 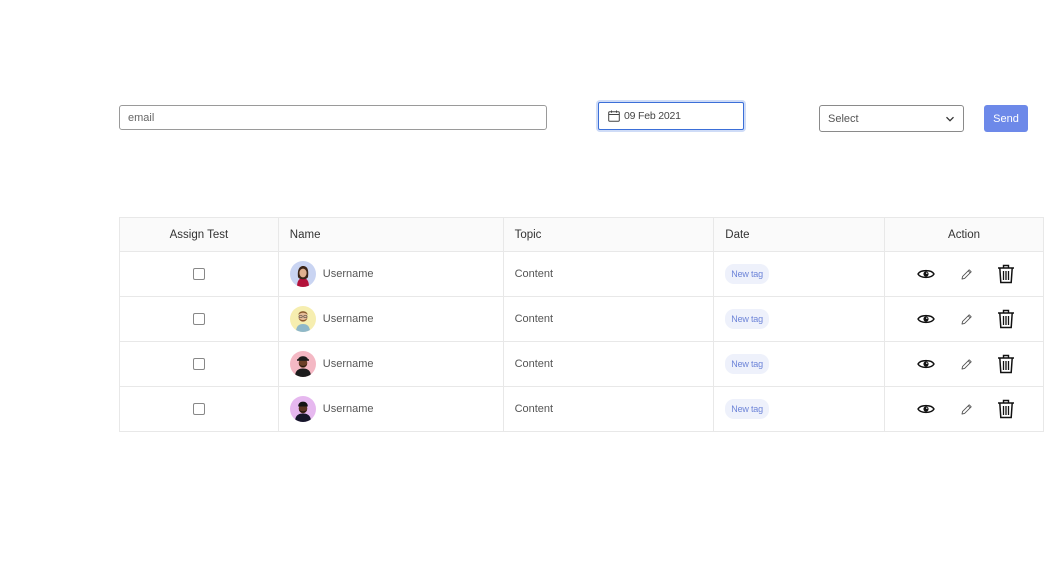 I want to click on chevron-down-icon, so click(x=950, y=119).